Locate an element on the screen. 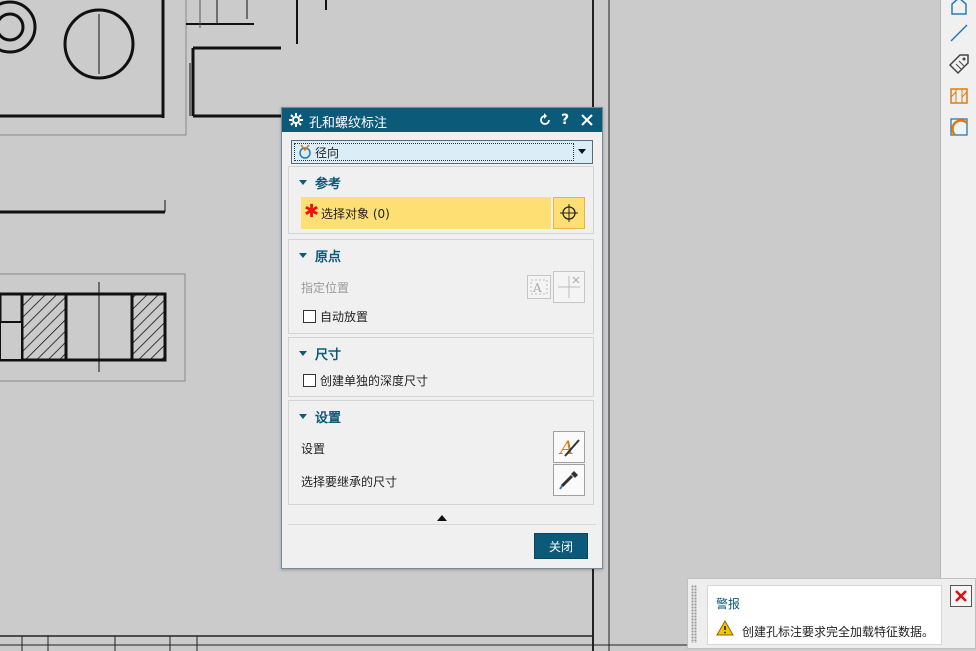 The image size is (976, 651). radial-type-icon is located at coordinates (305, 153).